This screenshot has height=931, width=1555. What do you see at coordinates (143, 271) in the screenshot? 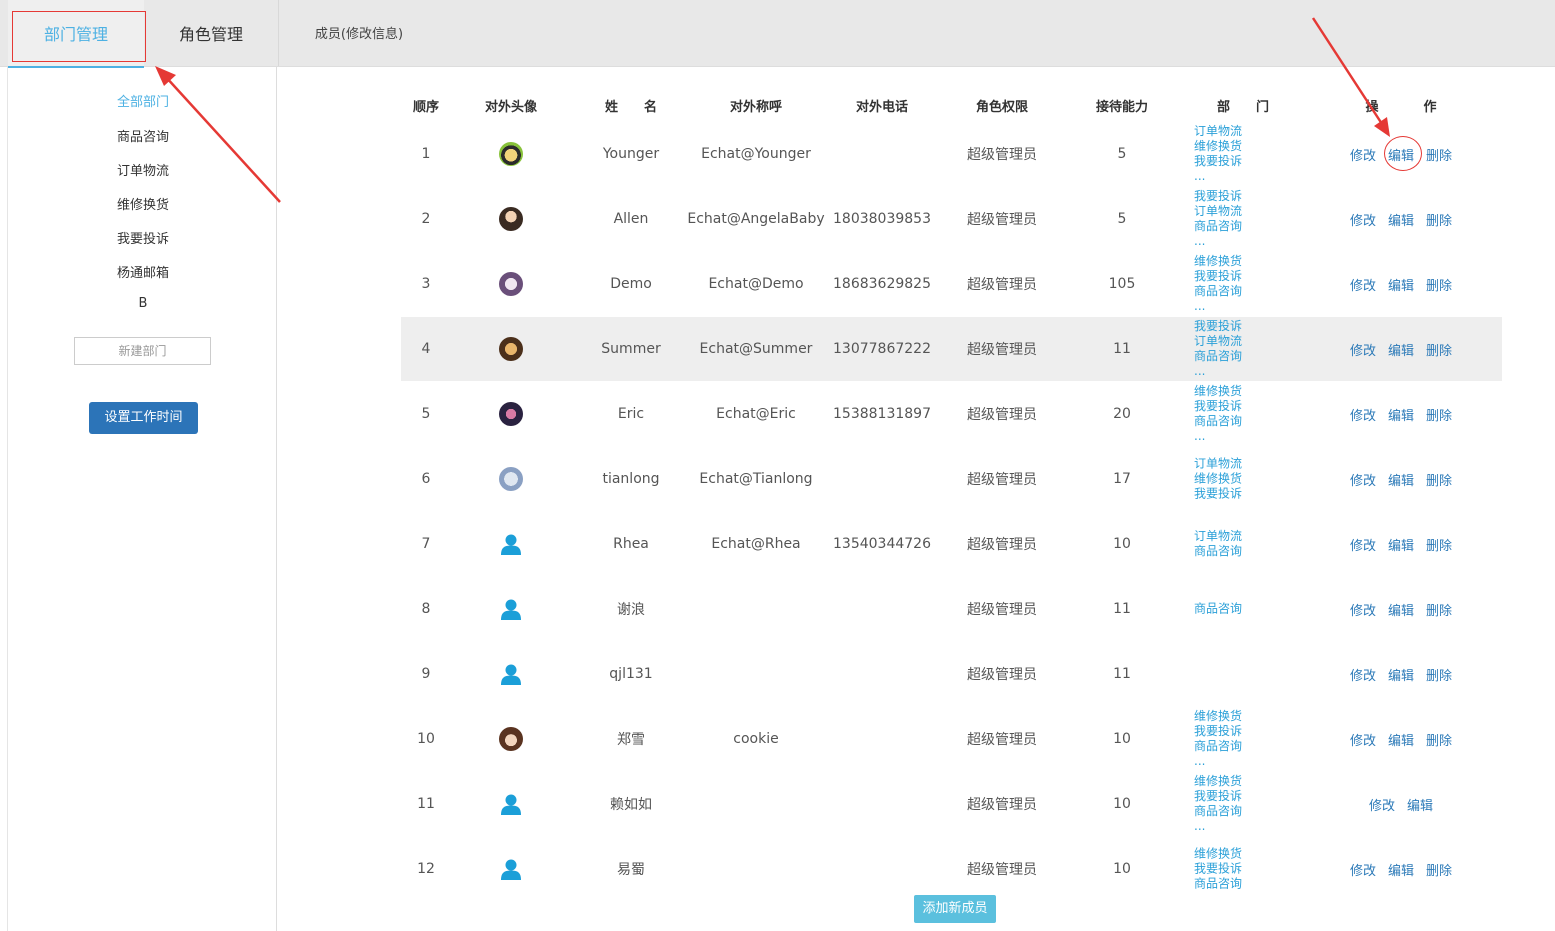
I see `sidebar-item-mailbox: 杨通邮箱` at bounding box center [143, 271].